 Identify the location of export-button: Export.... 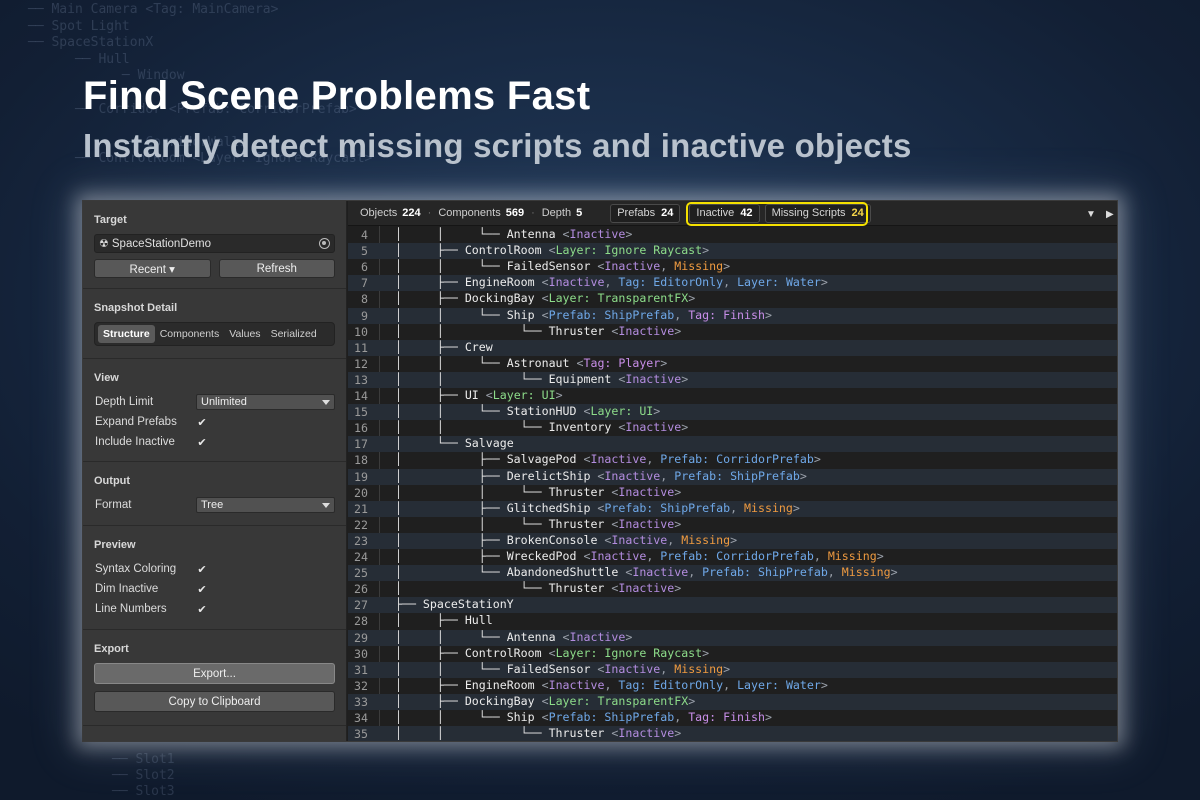
(214, 673).